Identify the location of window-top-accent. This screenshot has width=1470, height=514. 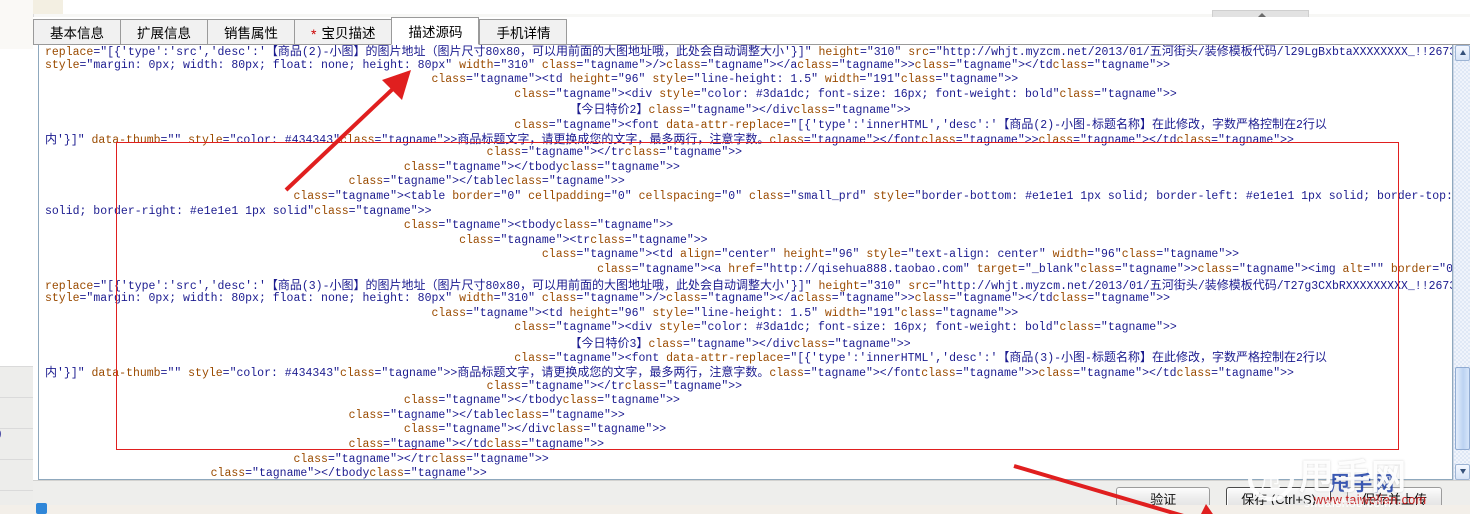
(48, 7).